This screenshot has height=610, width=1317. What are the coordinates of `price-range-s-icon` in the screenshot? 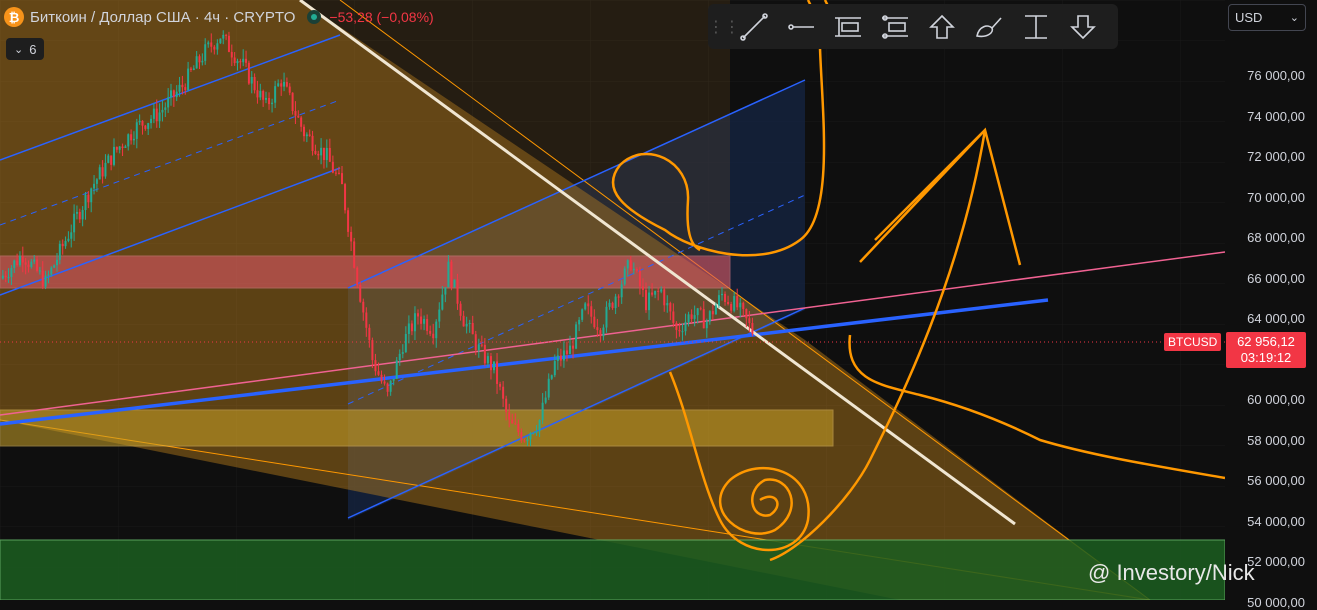 It's located at (894, 26).